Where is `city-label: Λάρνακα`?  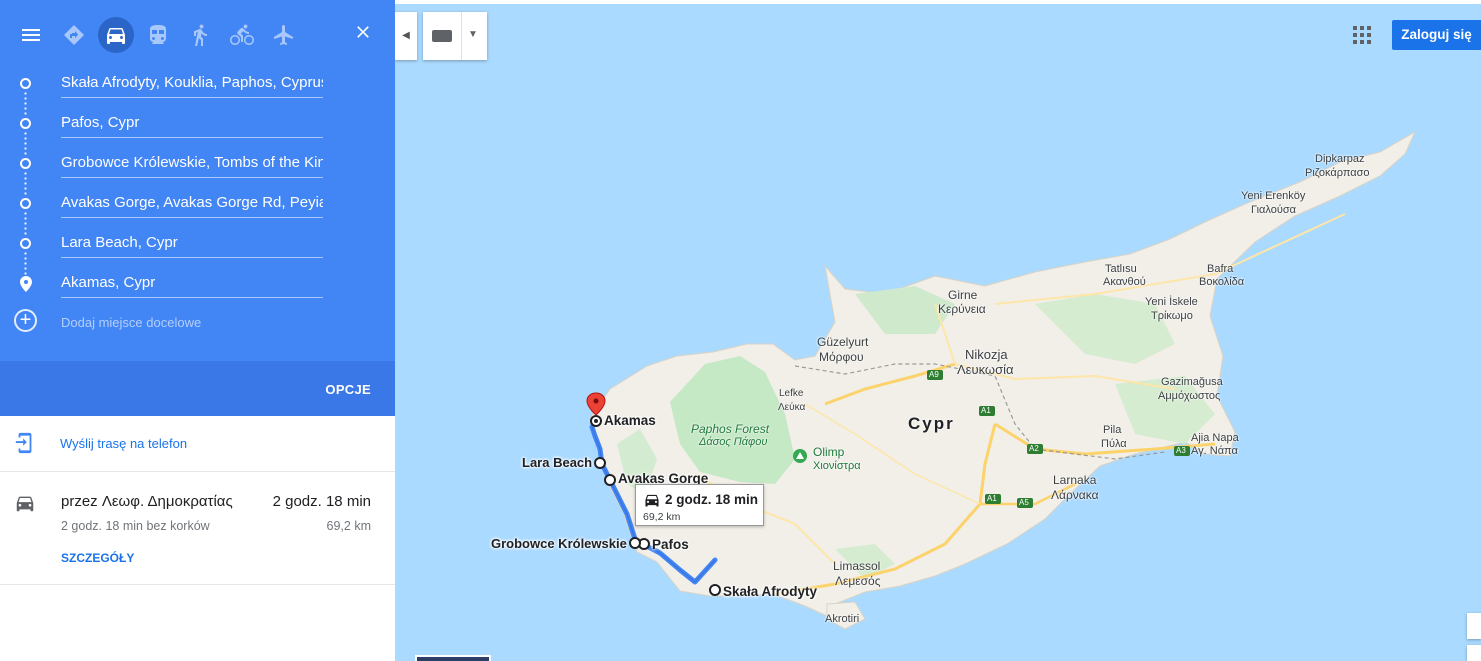 city-label: Λάρνακα is located at coordinates (1075, 495).